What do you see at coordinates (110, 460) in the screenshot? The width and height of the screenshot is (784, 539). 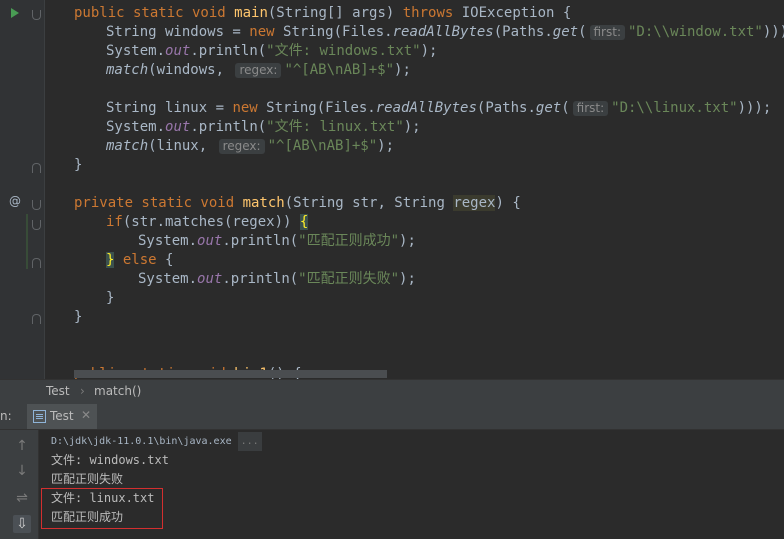 I see `console-line: 文件: windows.txt` at bounding box center [110, 460].